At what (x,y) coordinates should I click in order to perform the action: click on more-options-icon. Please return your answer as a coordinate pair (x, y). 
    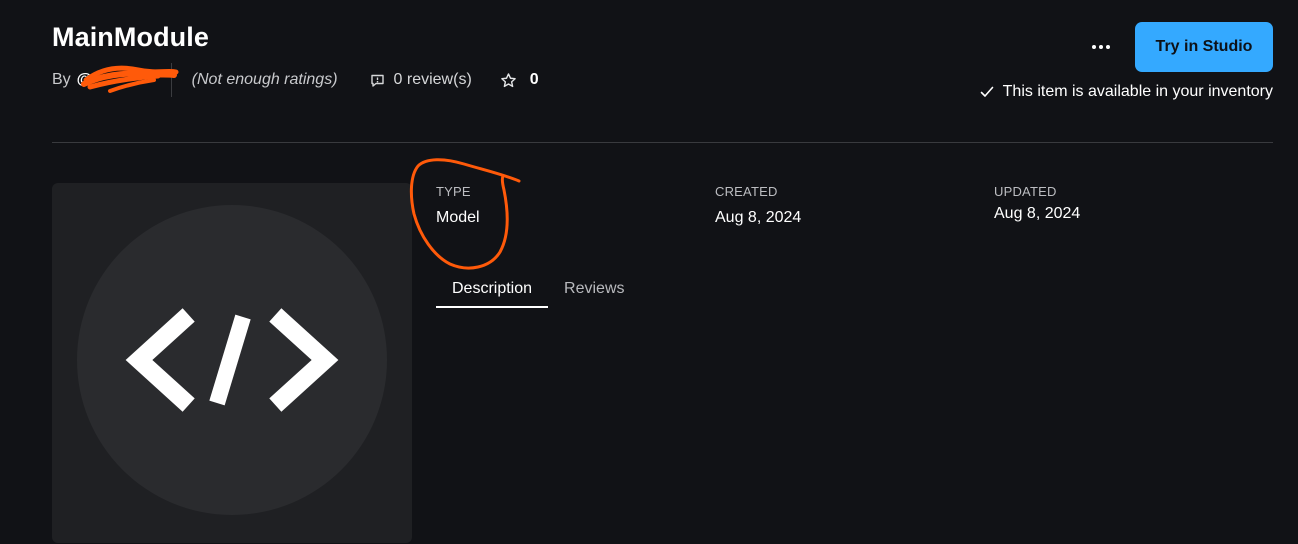
    Looking at the image, I should click on (1101, 47).